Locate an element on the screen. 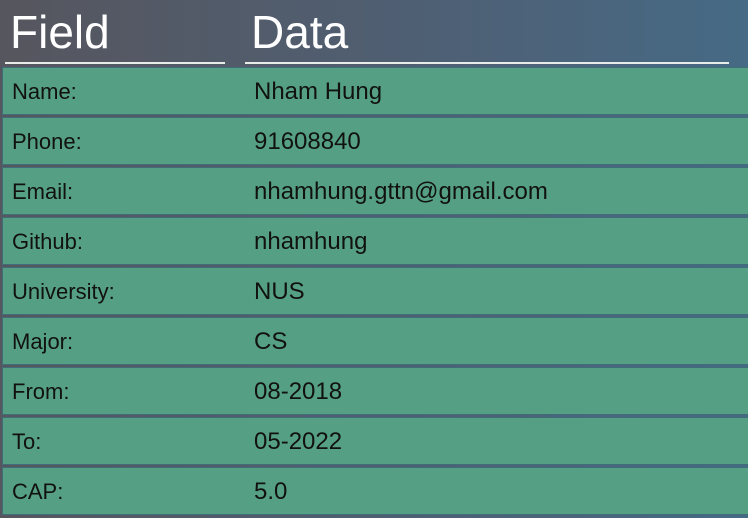 The image size is (748, 518). row-data-value: 05-2022 is located at coordinates (298, 441).